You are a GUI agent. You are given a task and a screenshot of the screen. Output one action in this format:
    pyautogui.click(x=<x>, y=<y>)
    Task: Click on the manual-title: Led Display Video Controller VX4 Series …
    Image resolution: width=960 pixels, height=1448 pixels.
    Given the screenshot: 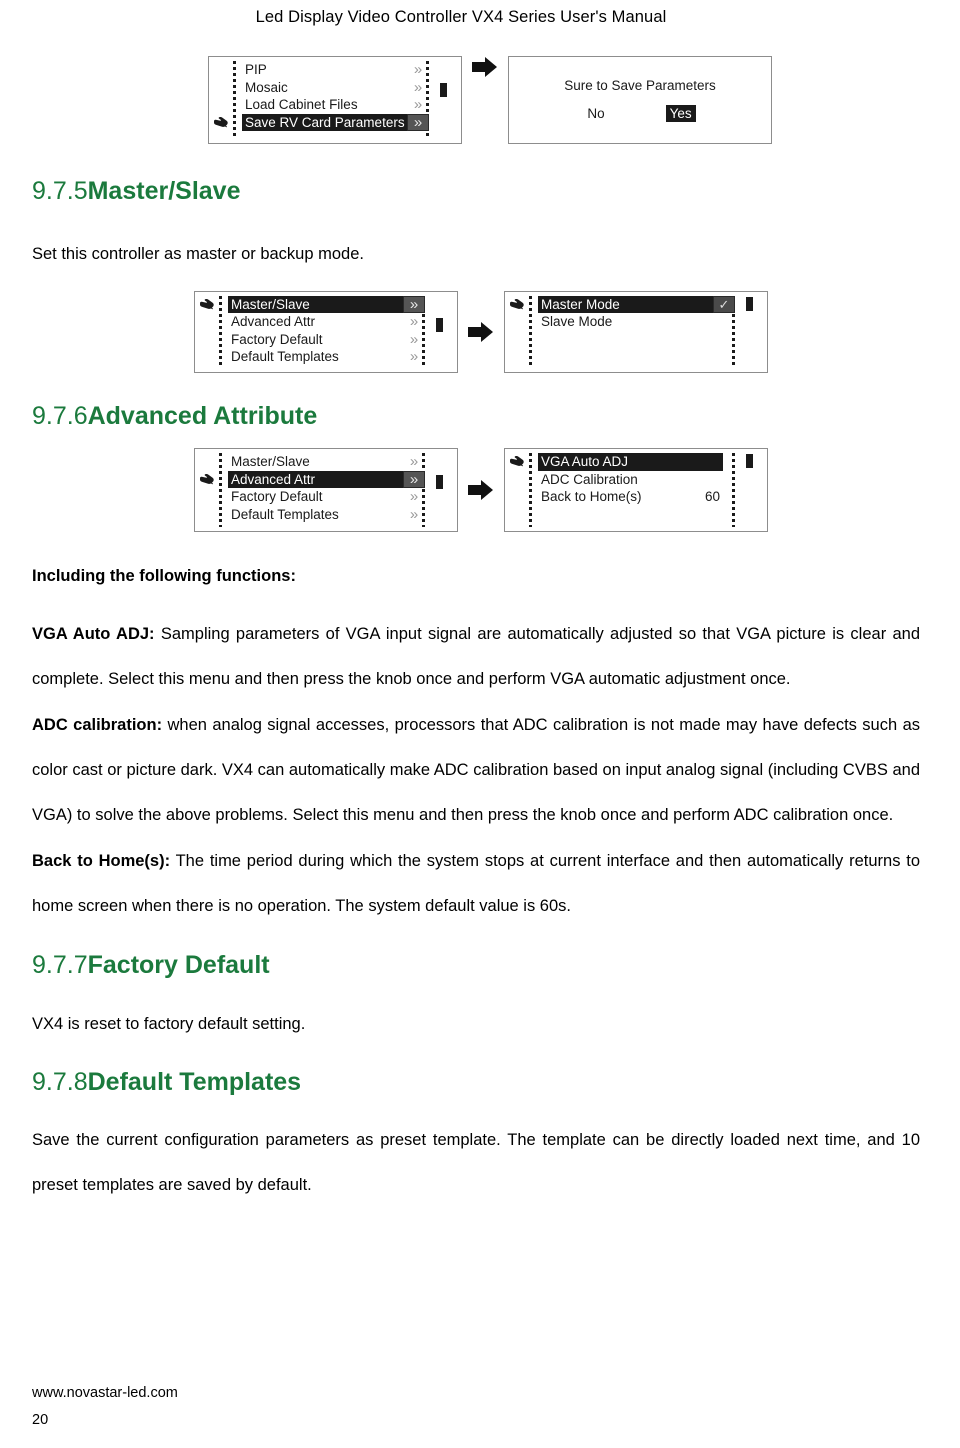 What is the action you would take?
    pyautogui.click(x=461, y=17)
    